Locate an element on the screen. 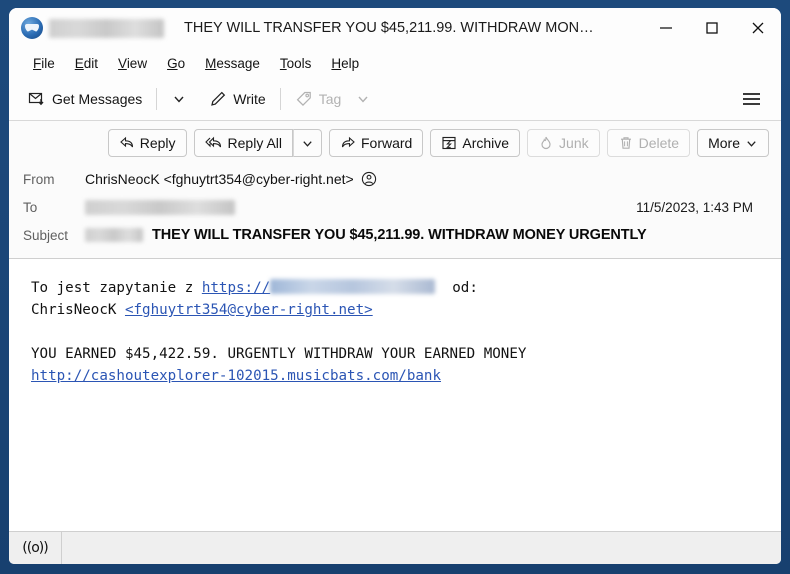 The image size is (790, 574). body-line1-link: https:// is located at coordinates (236, 288).